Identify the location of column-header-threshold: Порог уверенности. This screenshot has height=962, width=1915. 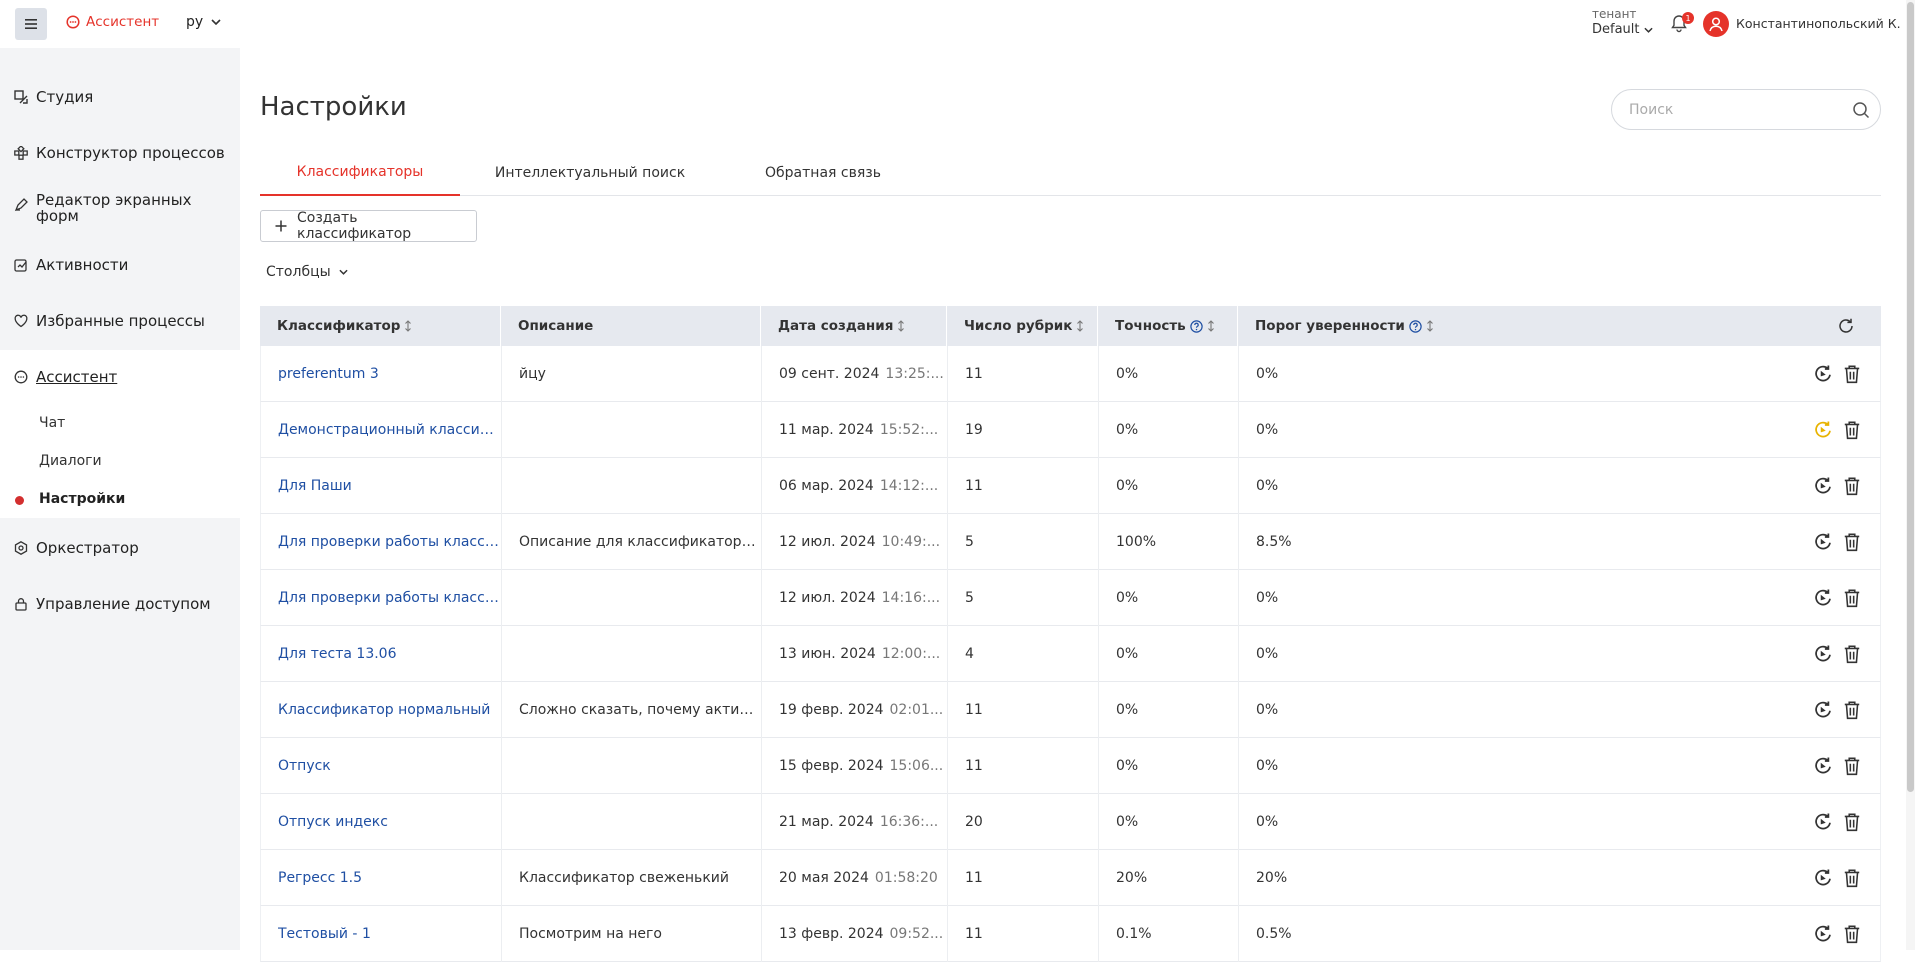
(1517, 326).